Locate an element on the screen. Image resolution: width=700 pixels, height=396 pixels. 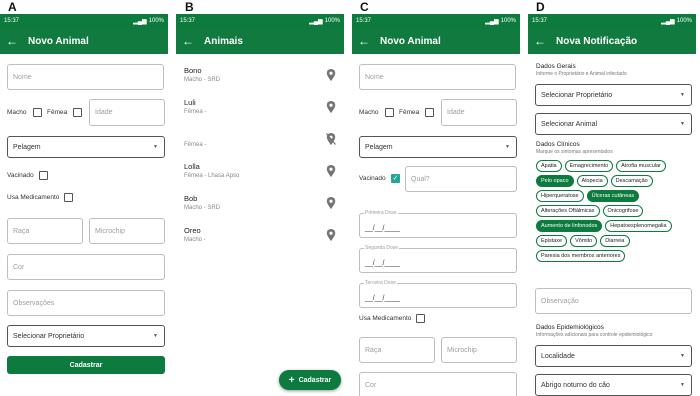
list-item: Bono Macho - SRD is located at coordinates (260, 78).